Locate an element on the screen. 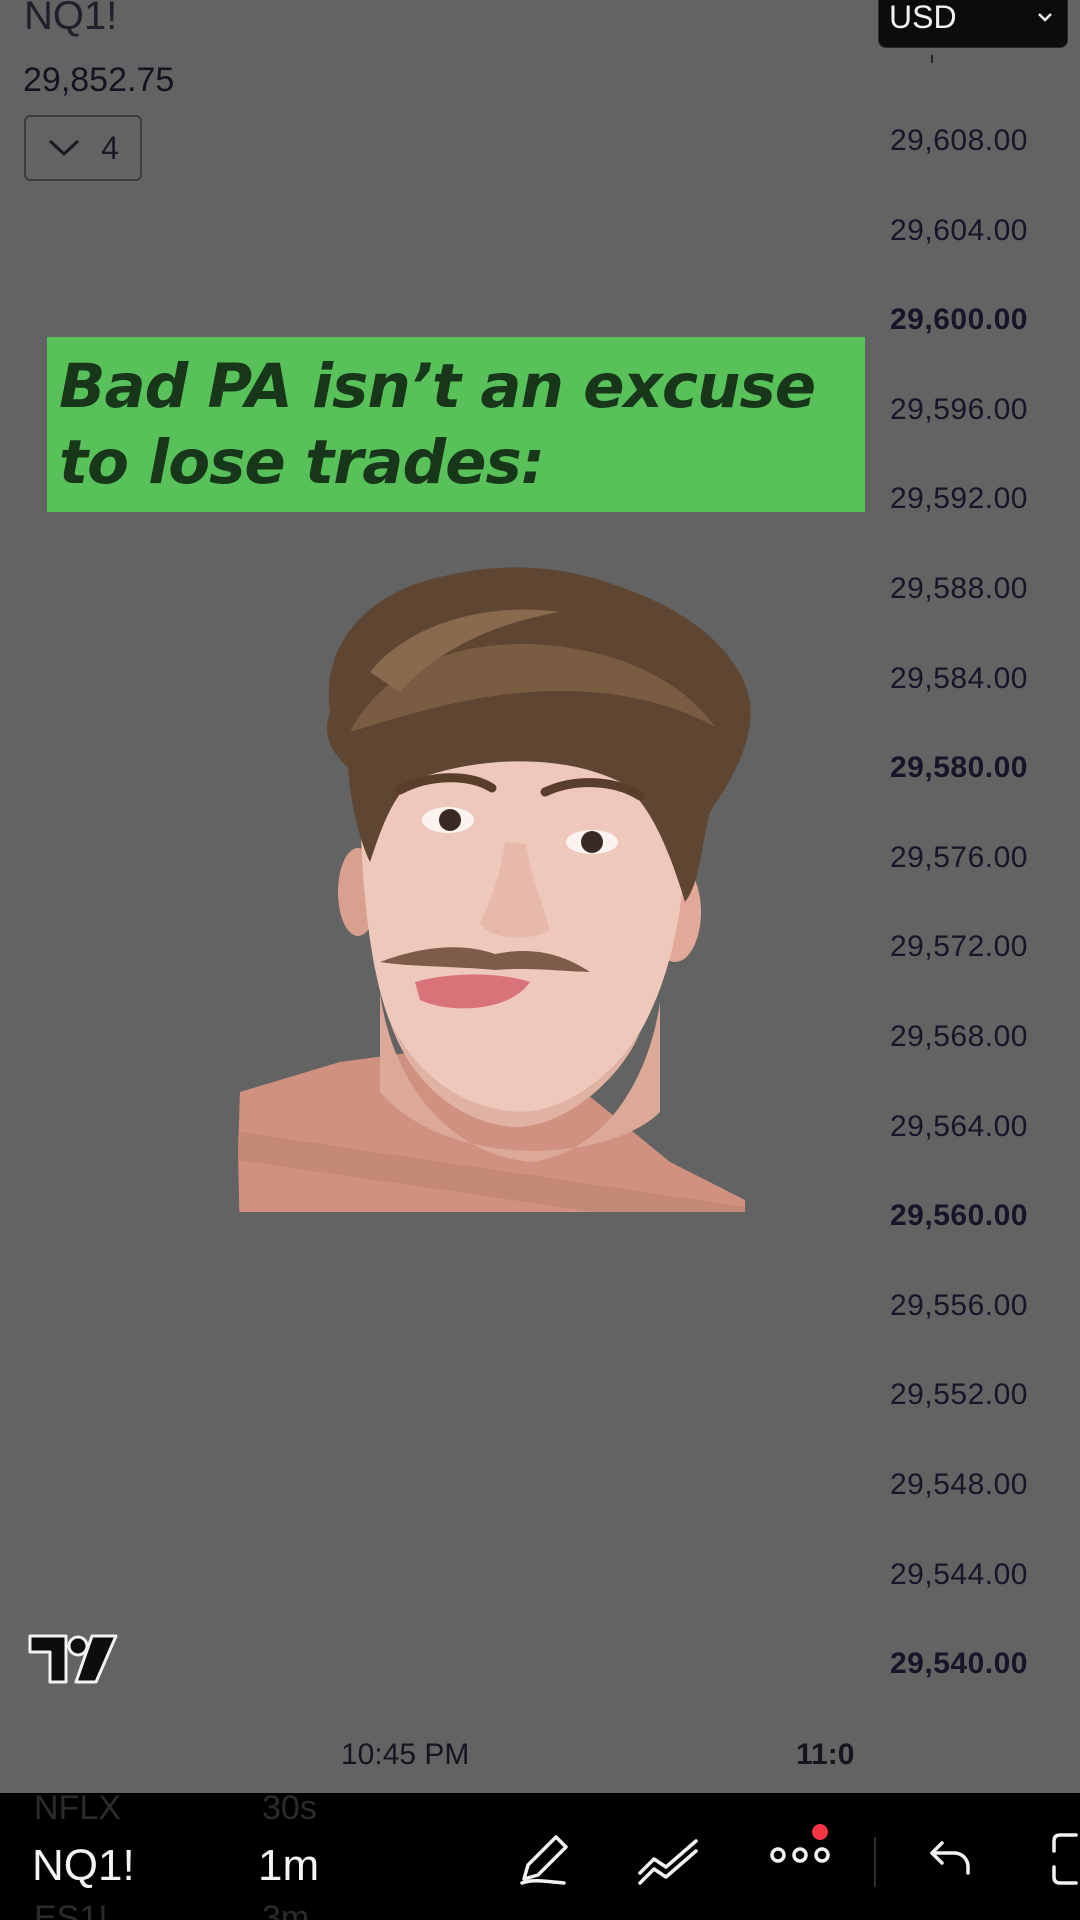  indicator-count: 4 is located at coordinates (110, 147).